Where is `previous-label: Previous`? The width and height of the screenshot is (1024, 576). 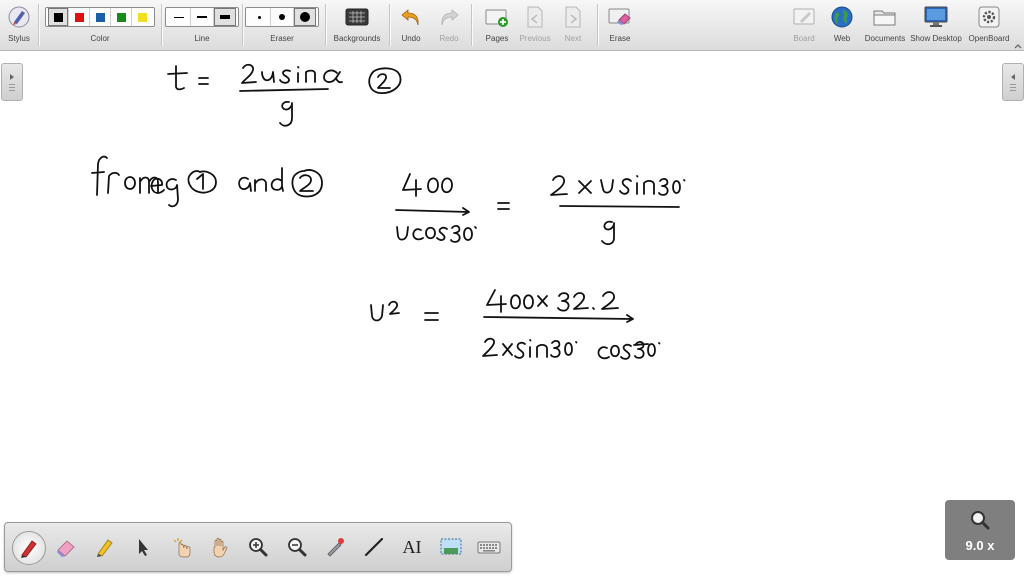 previous-label: Previous is located at coordinates (535, 38).